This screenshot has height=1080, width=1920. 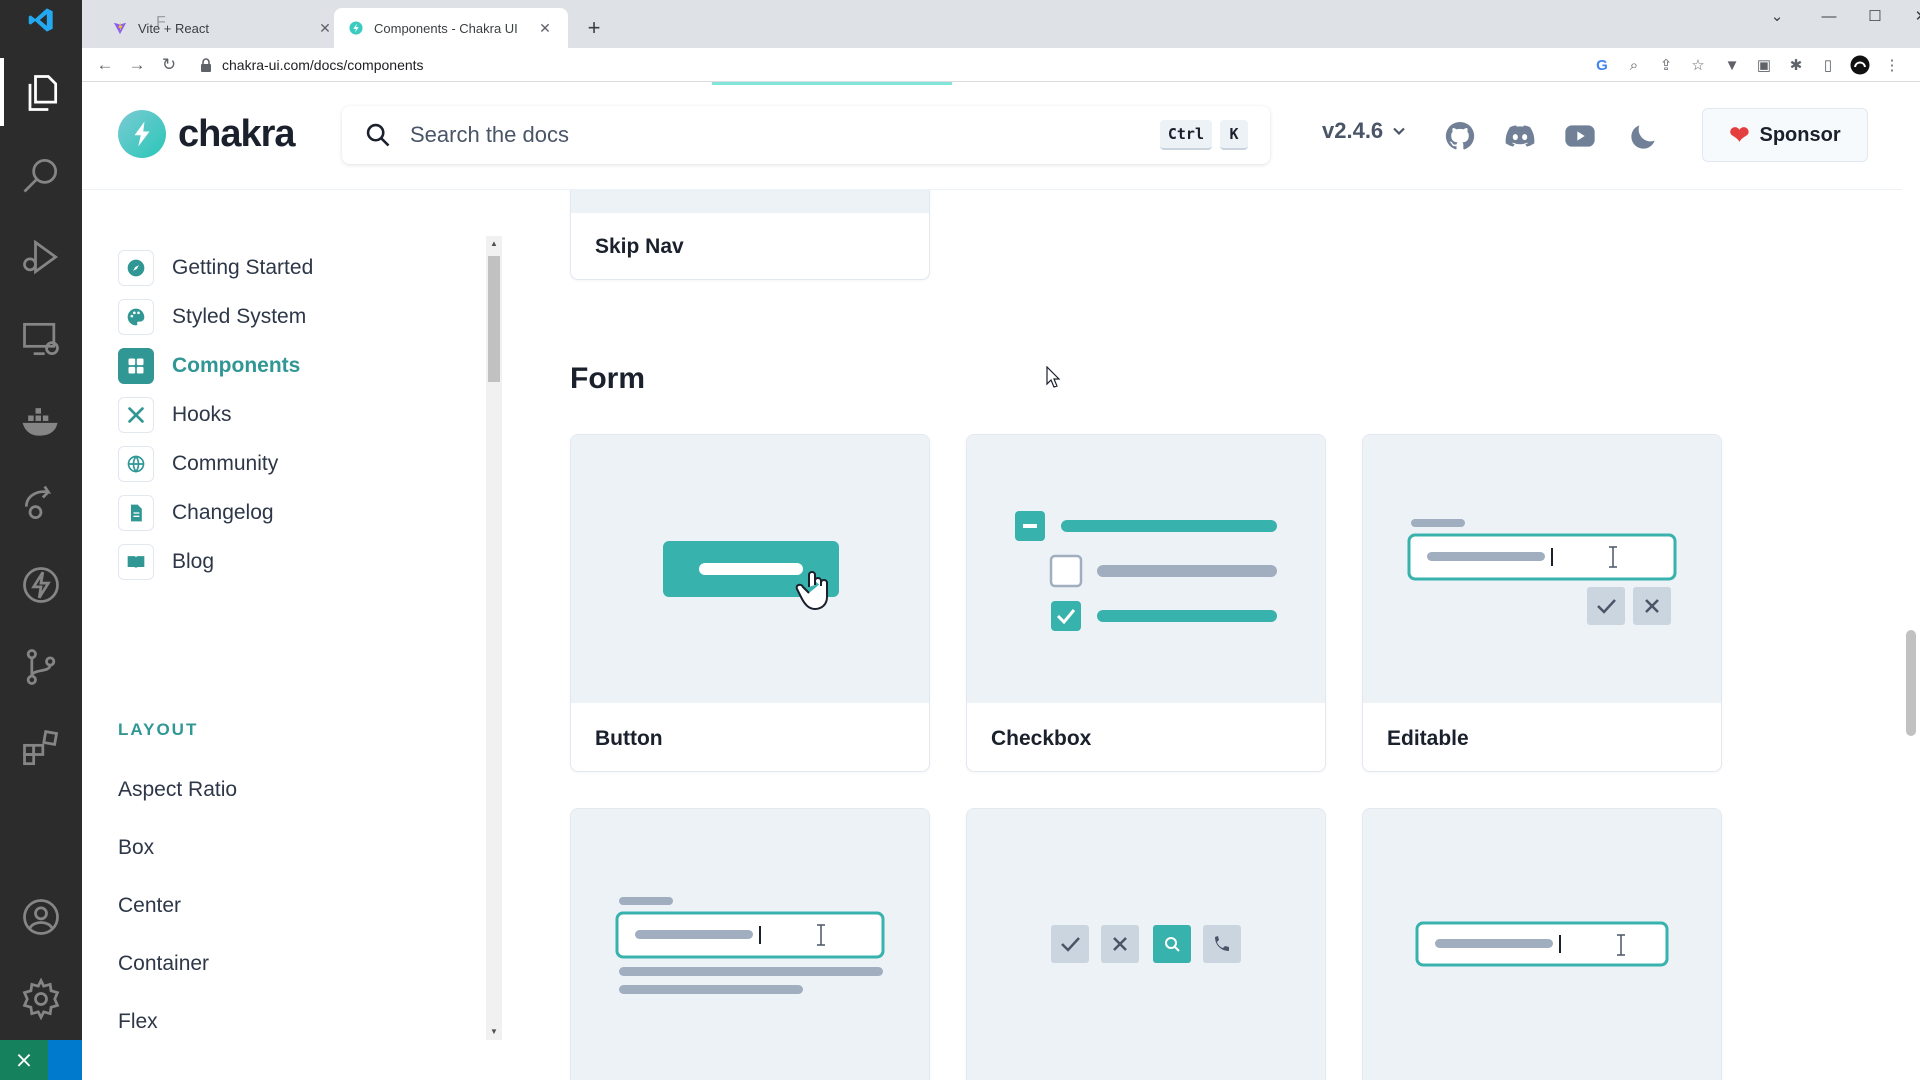 I want to click on mouse-pointer-icon, so click(x=1053, y=377).